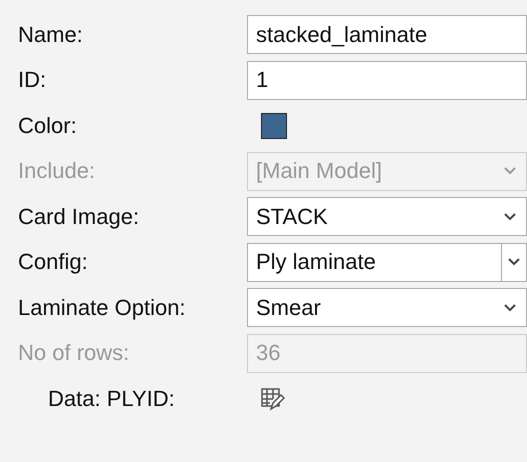  I want to click on field-label: Color:, so click(47, 125).